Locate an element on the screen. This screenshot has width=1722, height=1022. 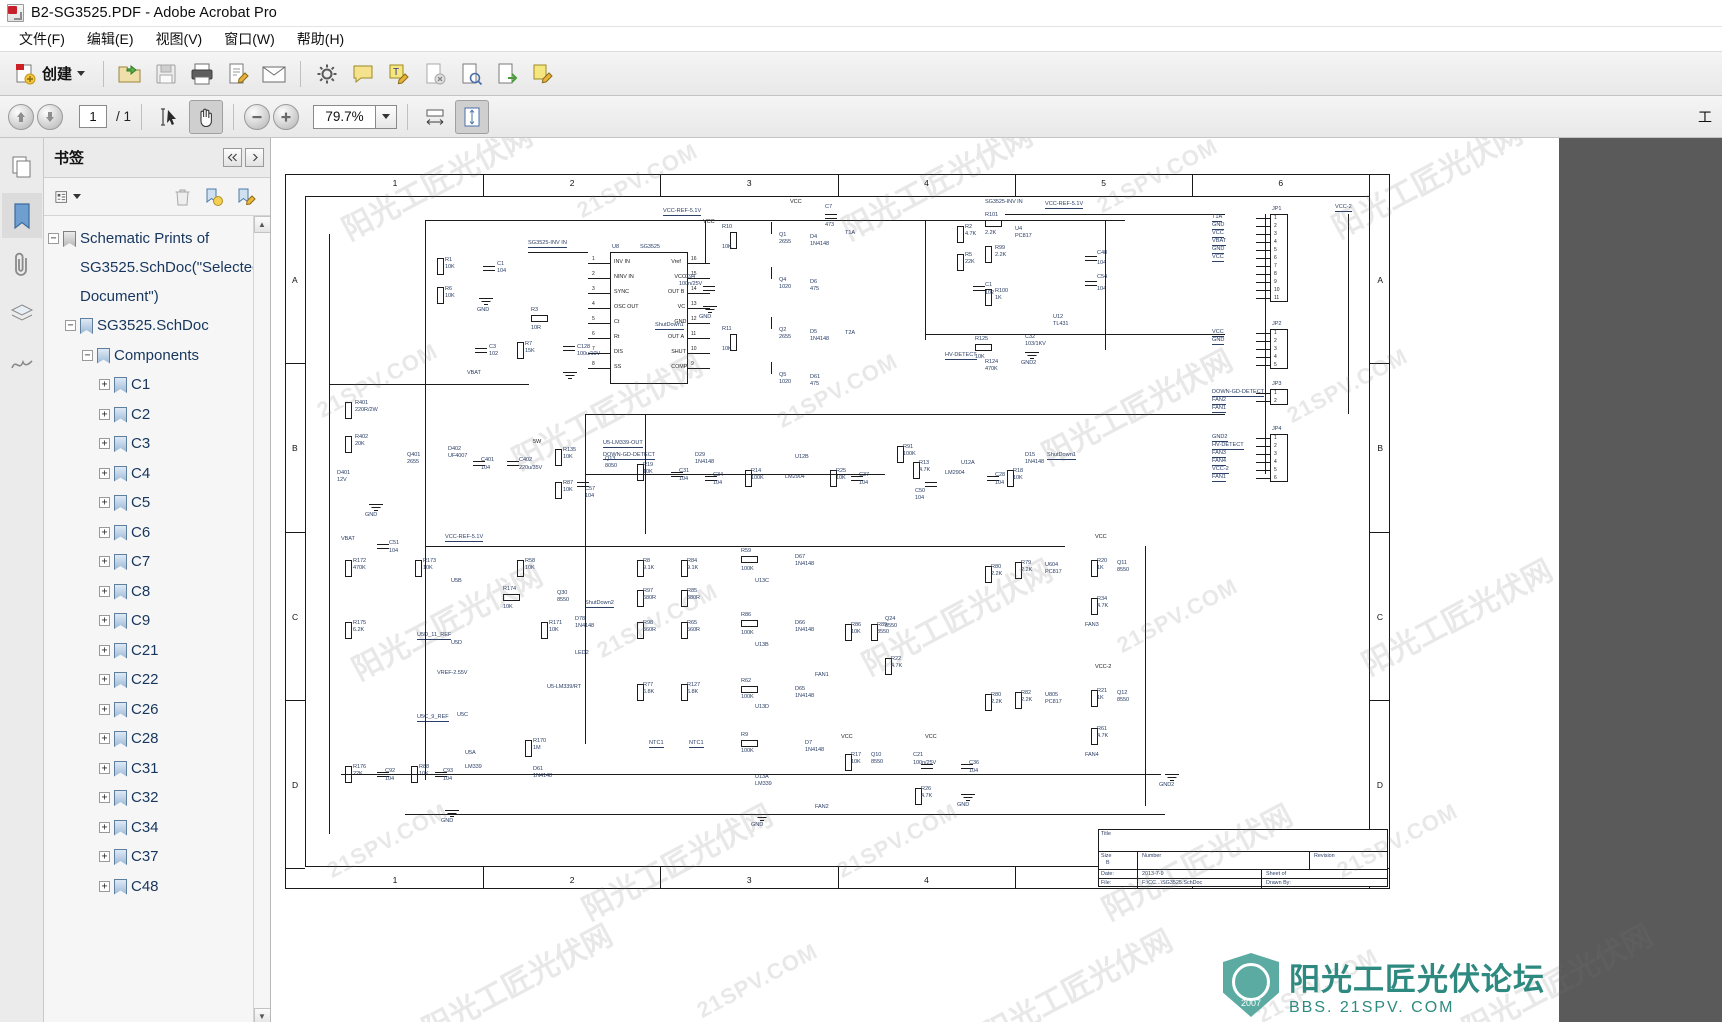
bookmark-item: + C37 is located at coordinates (150, 857).